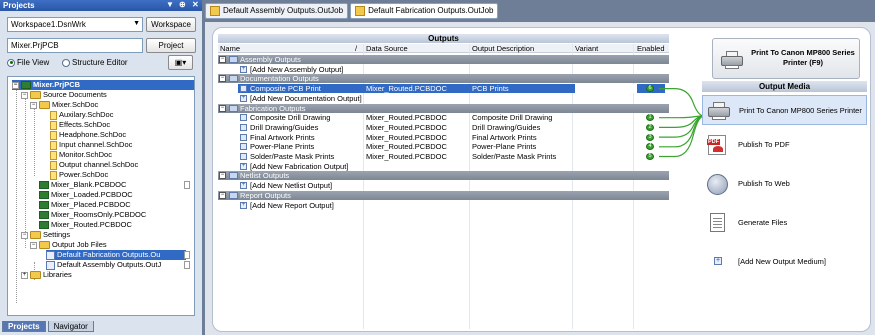 The image size is (875, 335). What do you see at coordinates (717, 184) in the screenshot?
I see `globe-icon` at bounding box center [717, 184].